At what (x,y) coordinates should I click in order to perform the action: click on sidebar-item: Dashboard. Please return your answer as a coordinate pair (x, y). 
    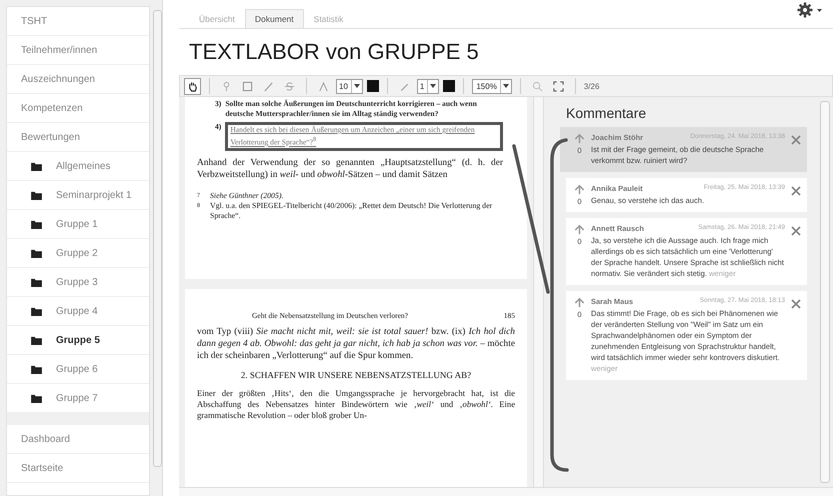
    Looking at the image, I should click on (78, 439).